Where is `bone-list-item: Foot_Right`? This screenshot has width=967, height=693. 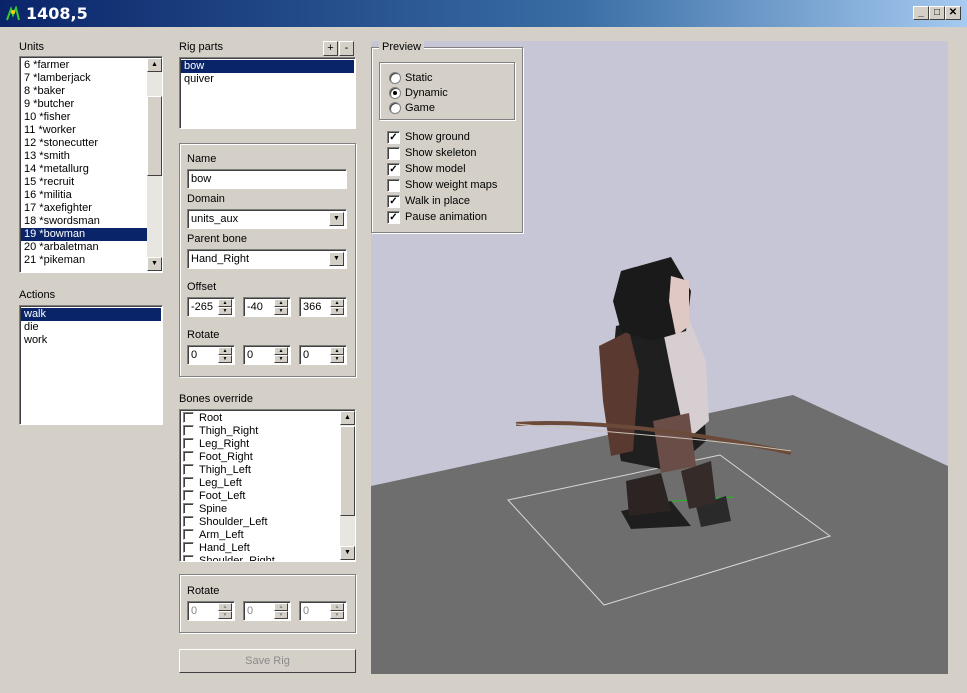
bone-list-item: Foot_Right is located at coordinates (261, 457).